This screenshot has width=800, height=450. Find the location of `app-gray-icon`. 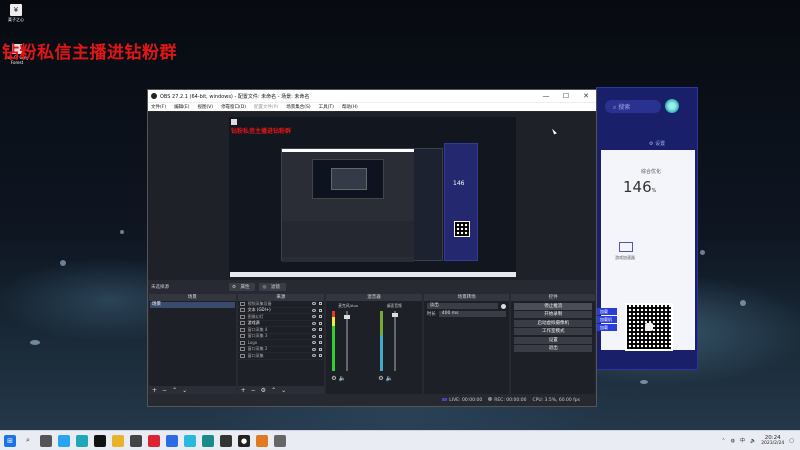

app-gray-icon is located at coordinates (280, 440).